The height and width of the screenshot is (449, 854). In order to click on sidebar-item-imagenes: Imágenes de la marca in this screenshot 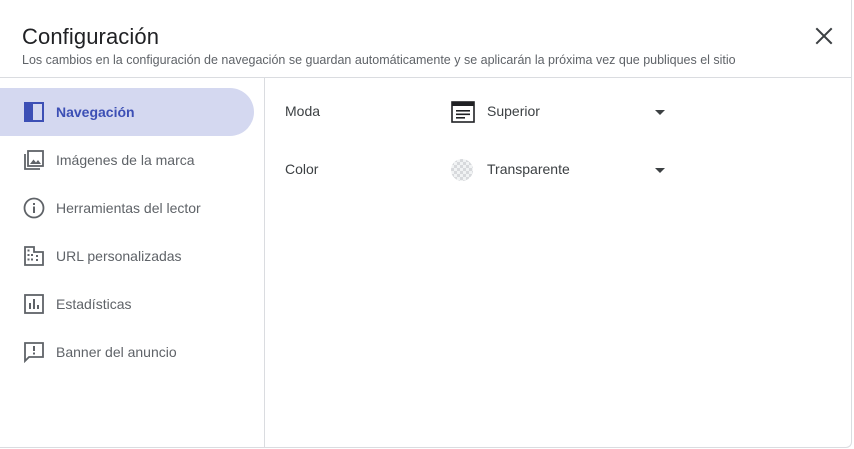, I will do `click(127, 160)`.